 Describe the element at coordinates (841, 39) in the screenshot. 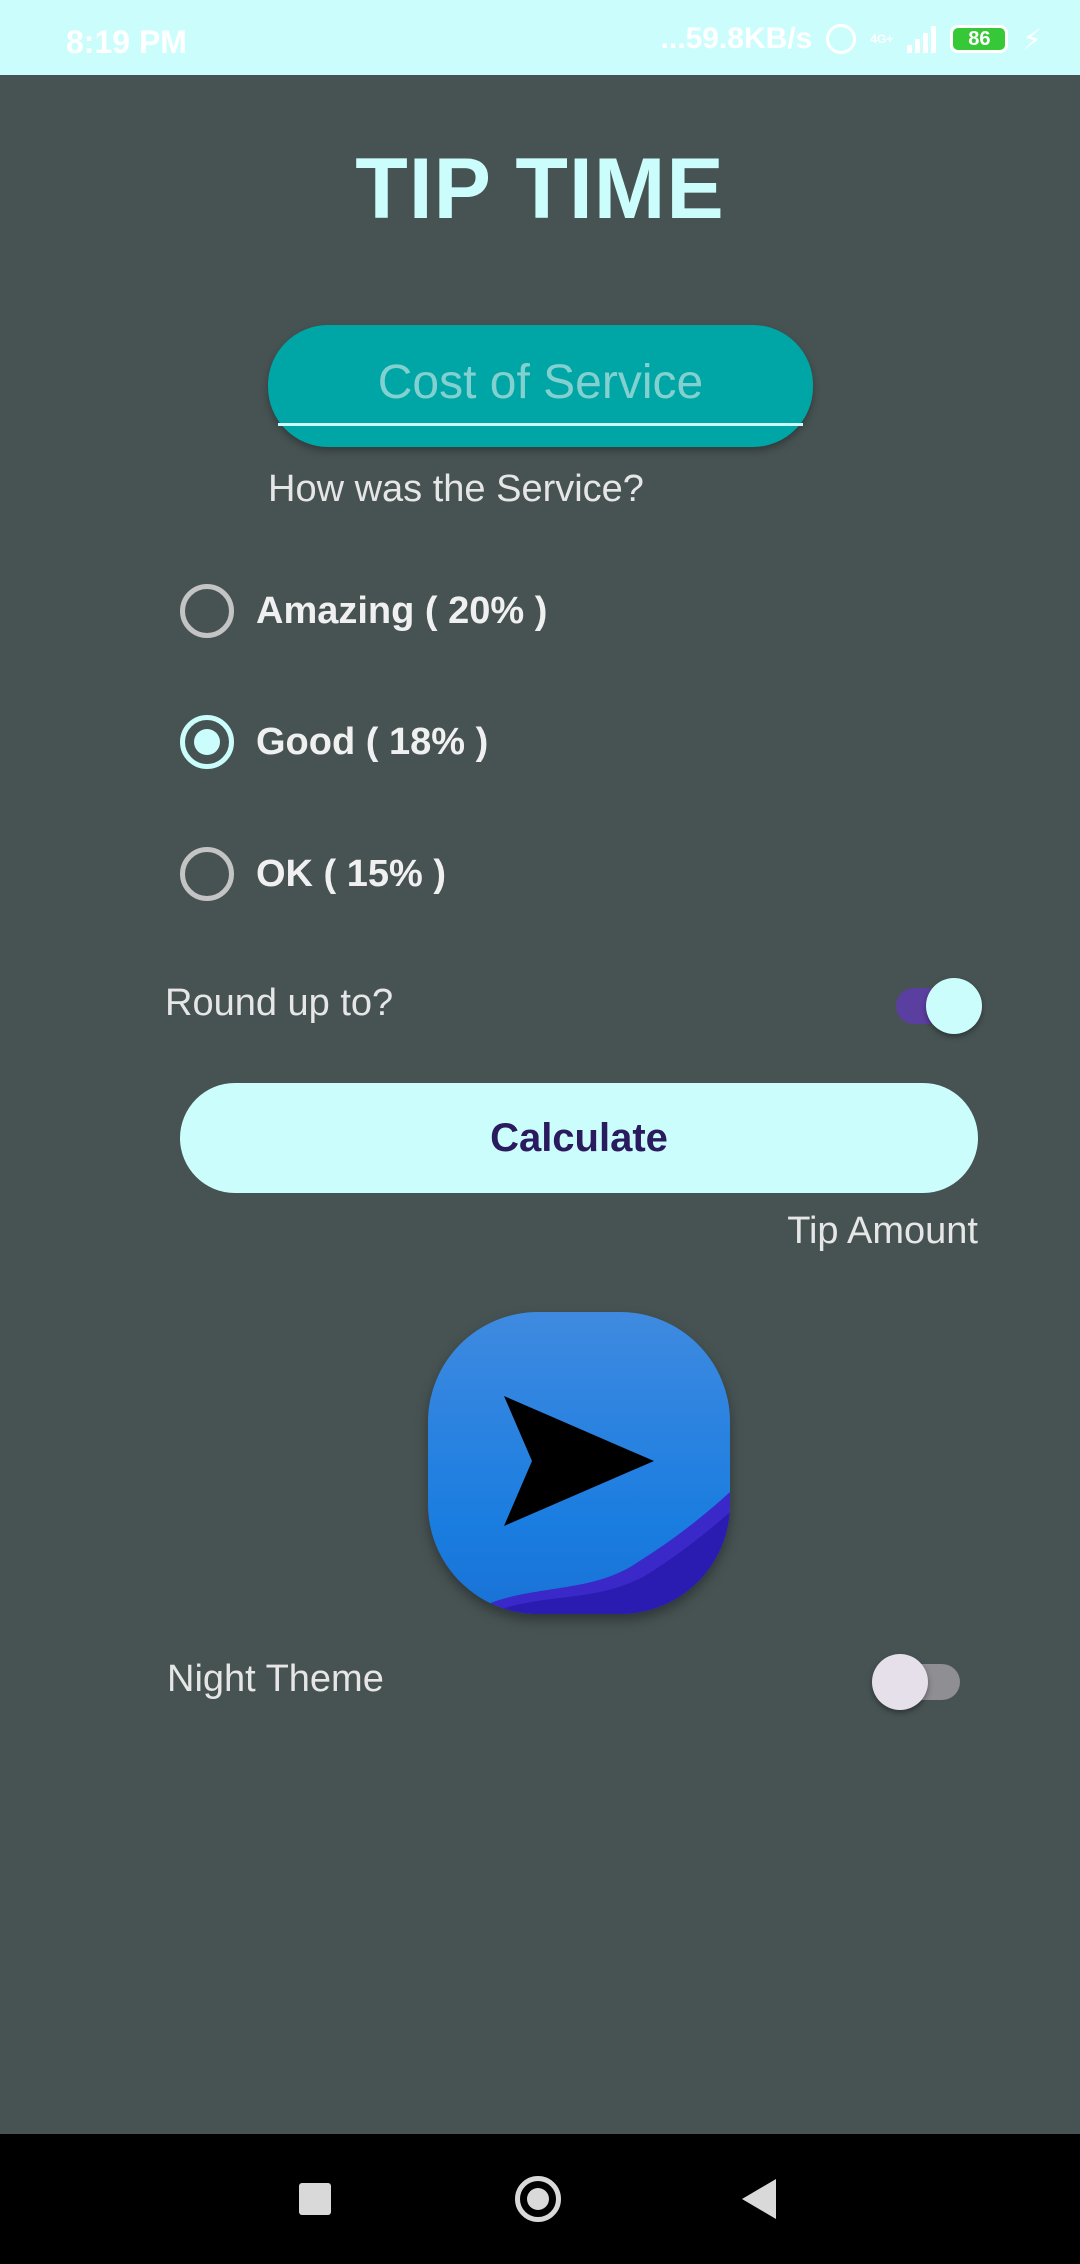

I see `alarm-icon` at that location.